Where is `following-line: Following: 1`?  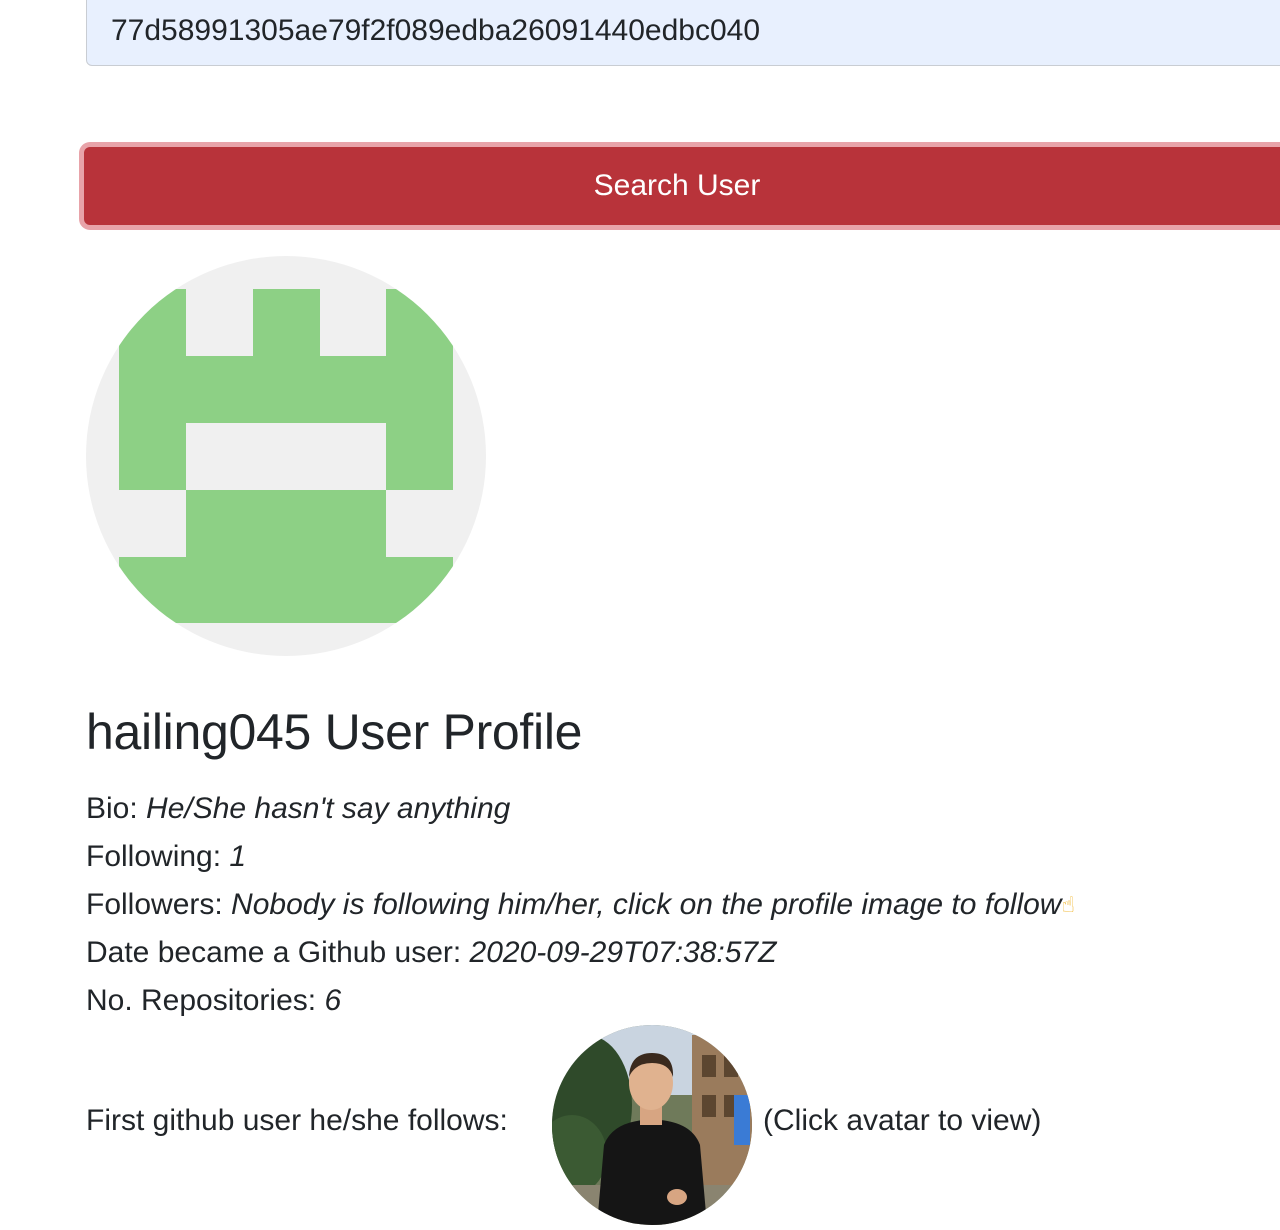 following-line: Following: 1 is located at coordinates (166, 857).